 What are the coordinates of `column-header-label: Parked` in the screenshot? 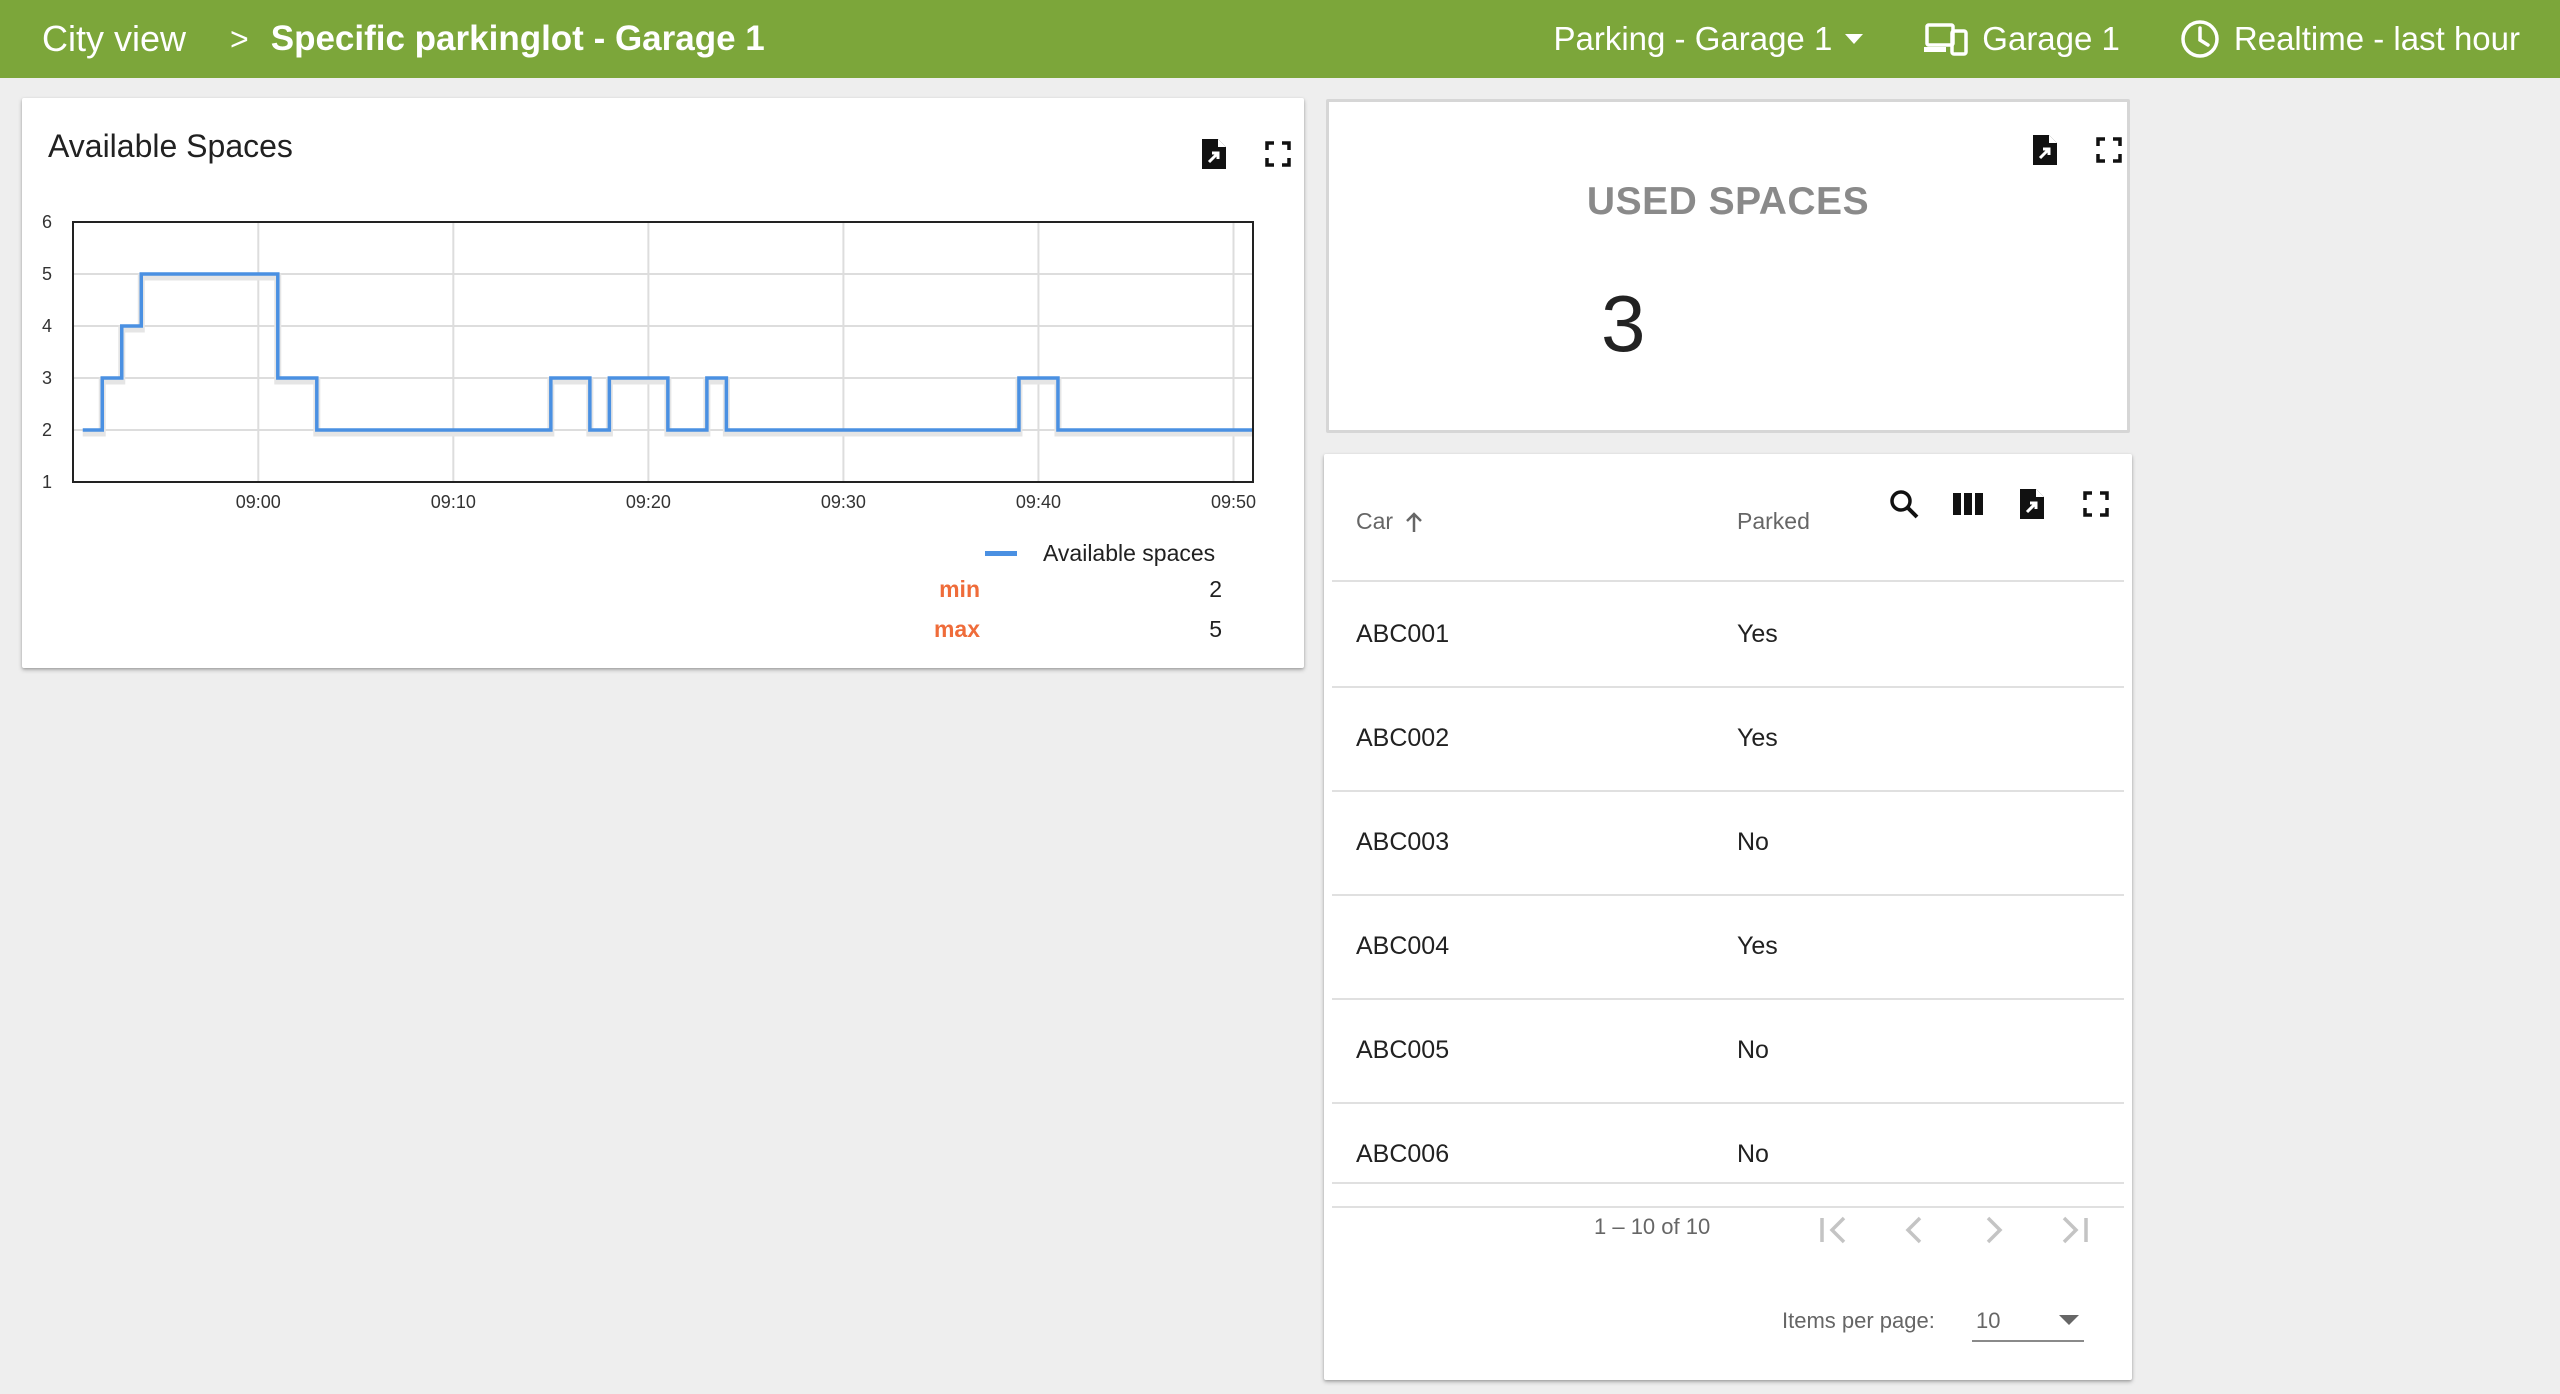 It's located at (1773, 521).